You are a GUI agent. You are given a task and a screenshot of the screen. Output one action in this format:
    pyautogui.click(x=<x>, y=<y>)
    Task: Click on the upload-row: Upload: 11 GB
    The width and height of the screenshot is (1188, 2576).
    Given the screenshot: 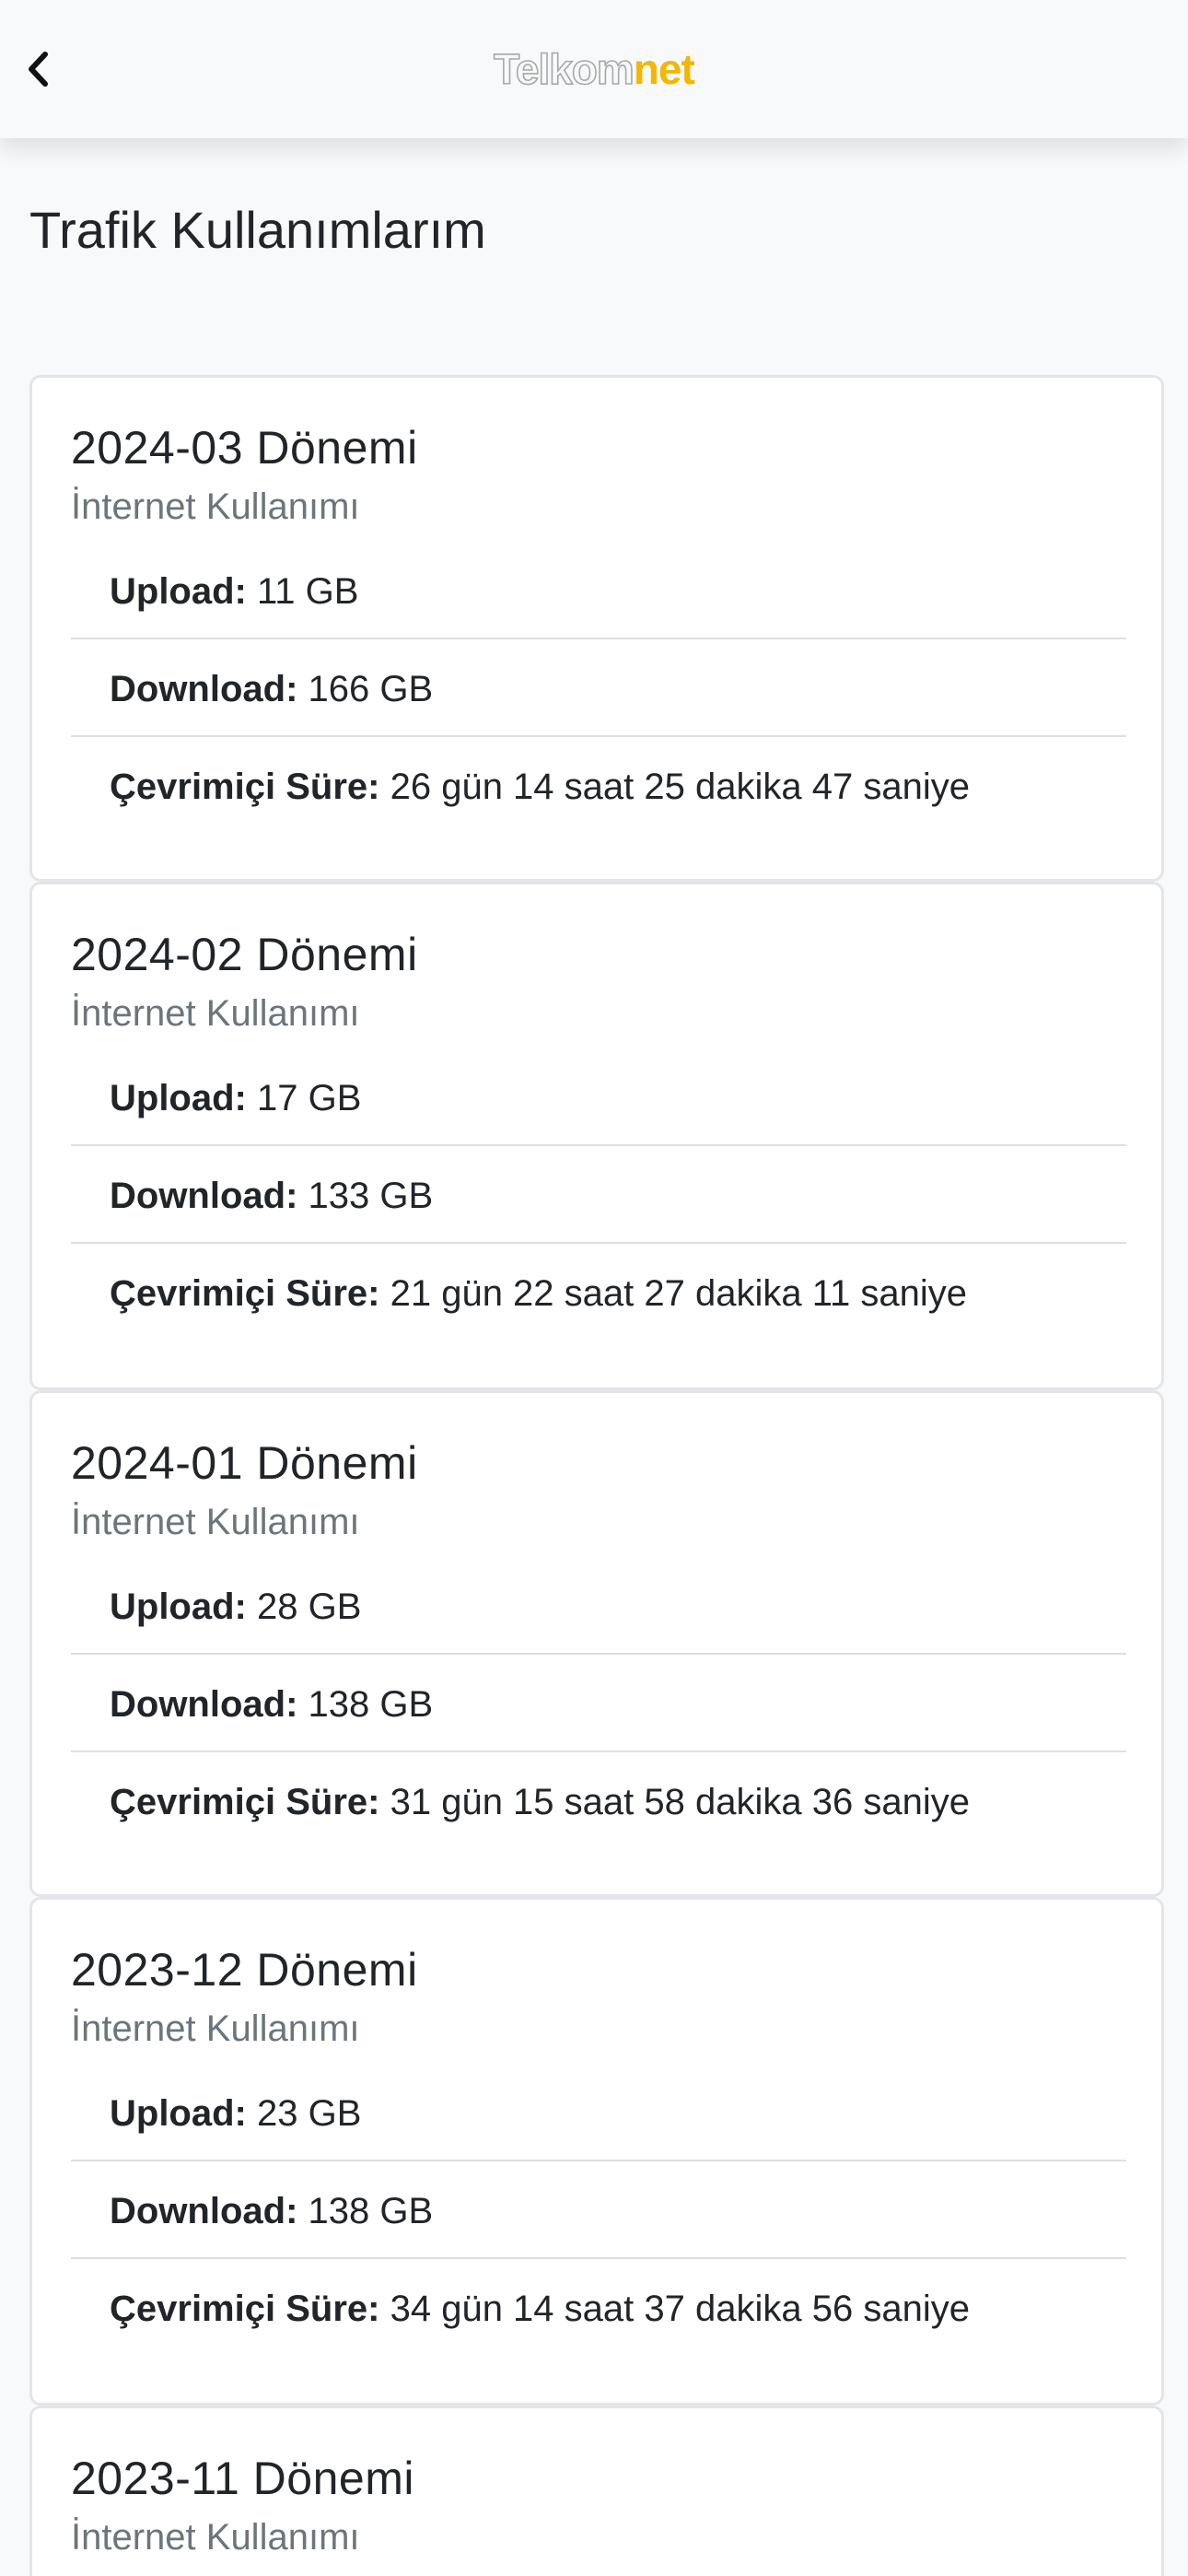 What is the action you would take?
    pyautogui.click(x=598, y=591)
    